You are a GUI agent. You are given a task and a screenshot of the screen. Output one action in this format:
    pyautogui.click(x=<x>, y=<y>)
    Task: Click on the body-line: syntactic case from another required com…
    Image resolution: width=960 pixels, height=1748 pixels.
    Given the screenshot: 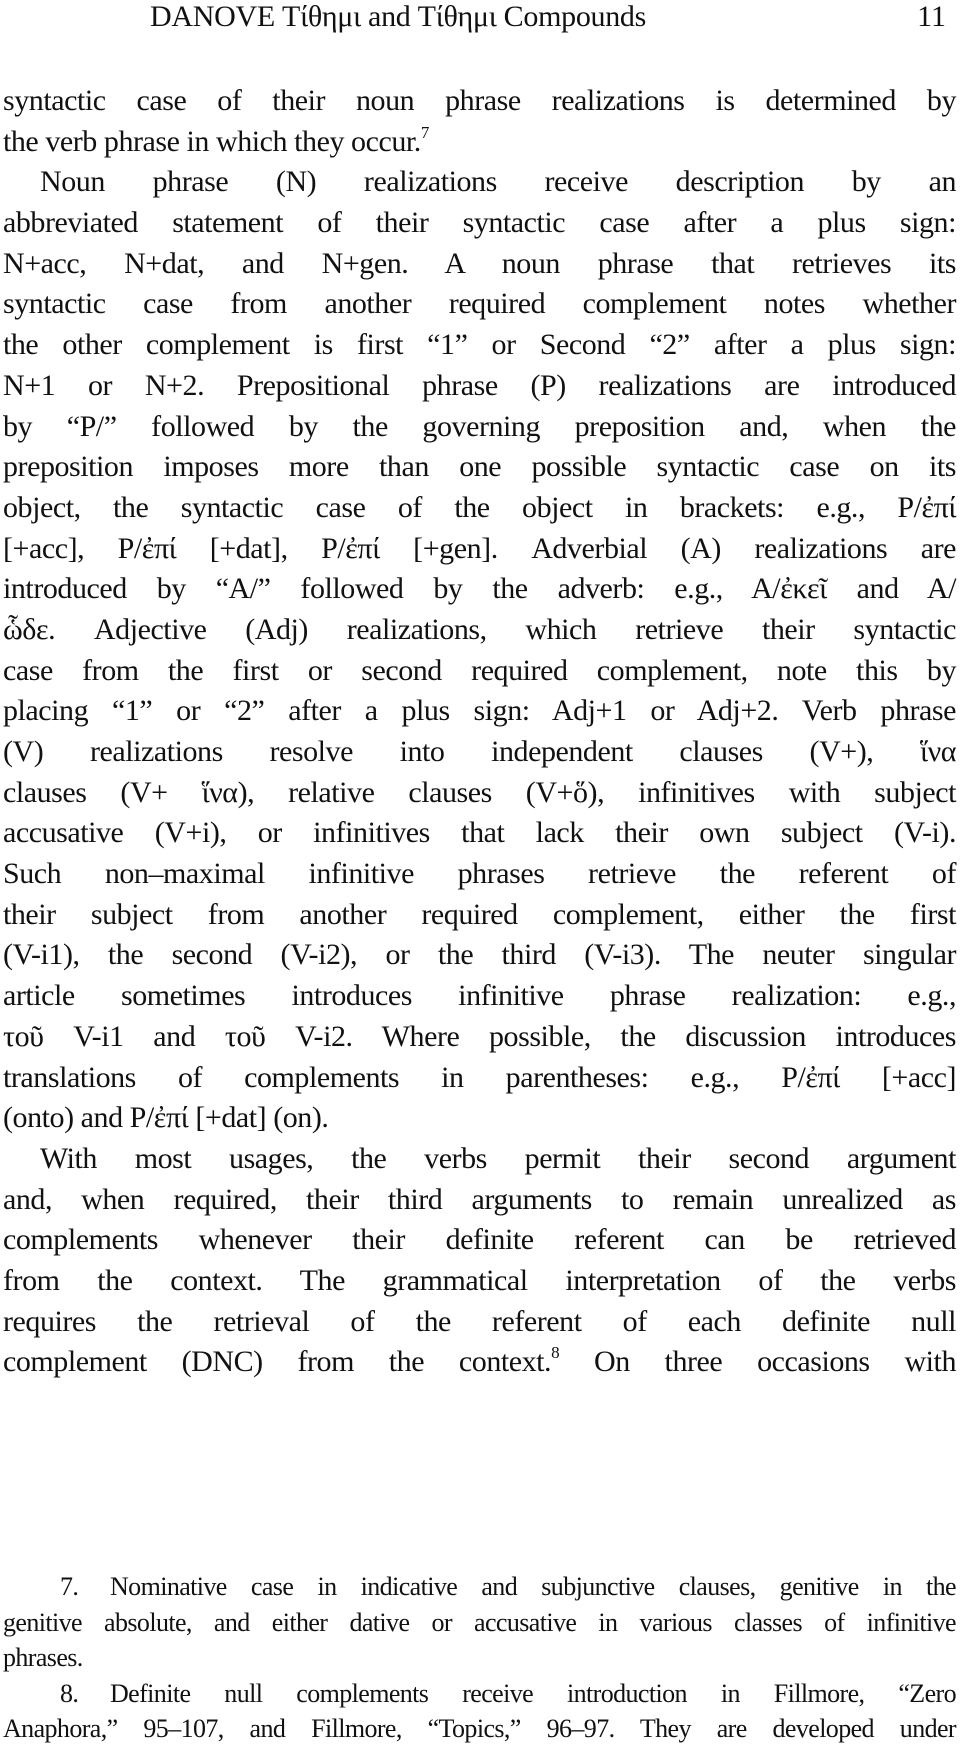 What is the action you would take?
    pyautogui.click(x=479, y=304)
    